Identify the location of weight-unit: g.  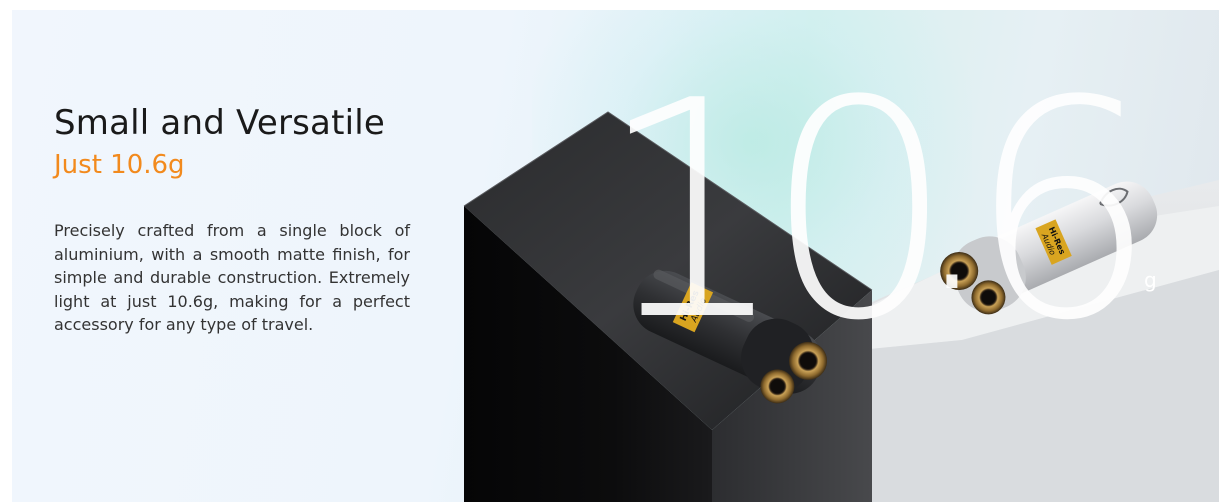
(1150, 280).